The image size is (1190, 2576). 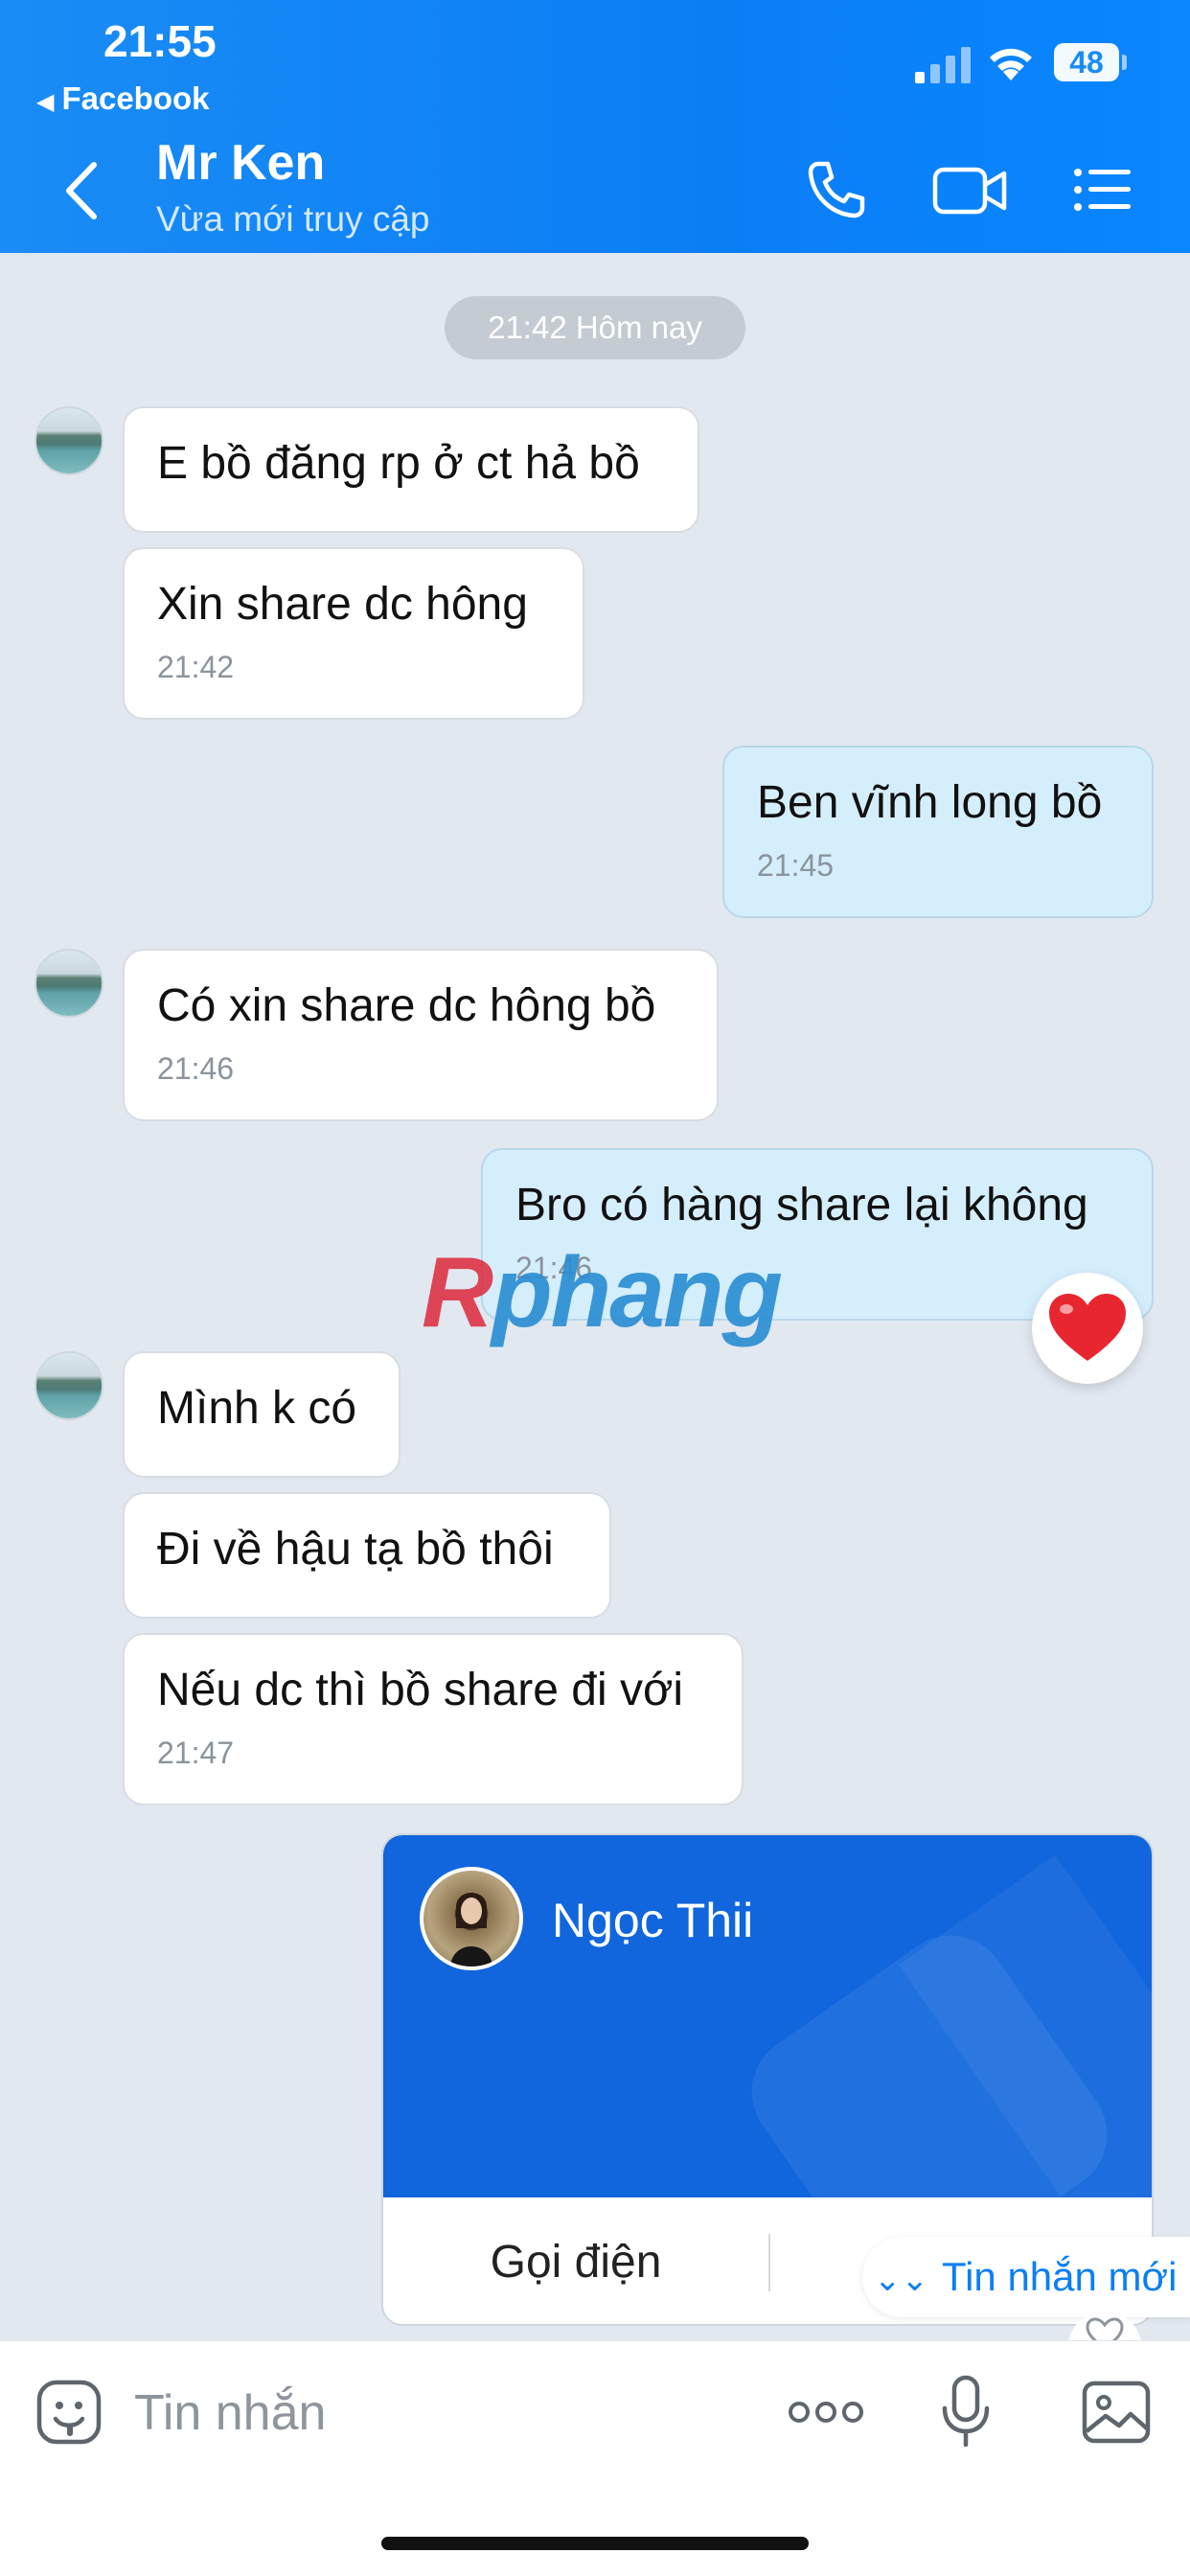 What do you see at coordinates (196, 1069) in the screenshot?
I see `message-time: 21:46` at bounding box center [196, 1069].